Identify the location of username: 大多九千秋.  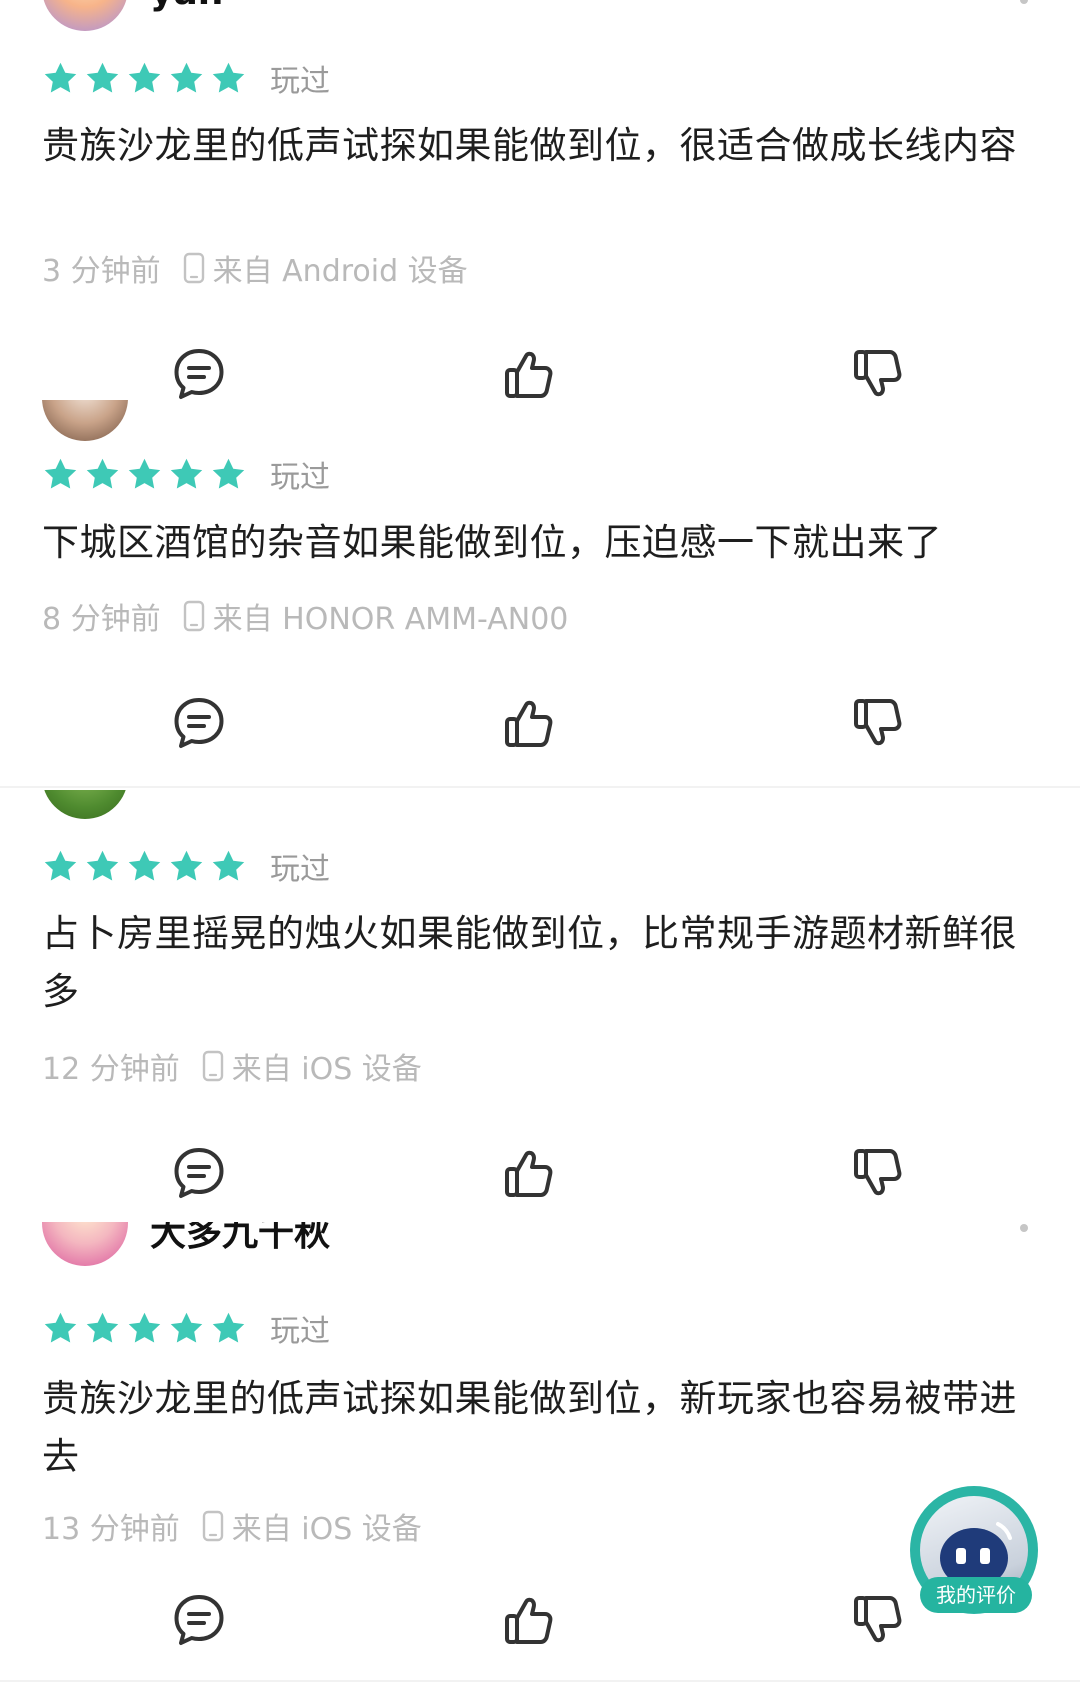
(240, 1239).